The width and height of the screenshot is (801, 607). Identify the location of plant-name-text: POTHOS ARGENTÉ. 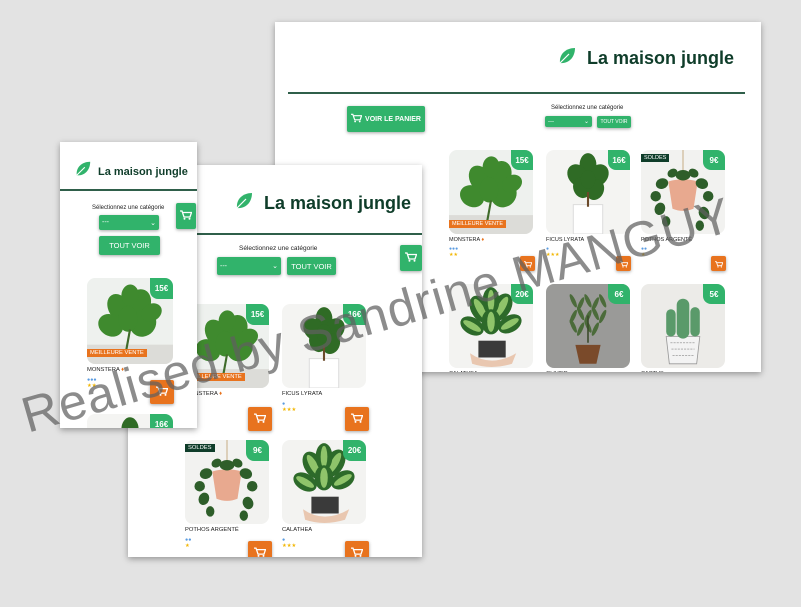
(212, 530).